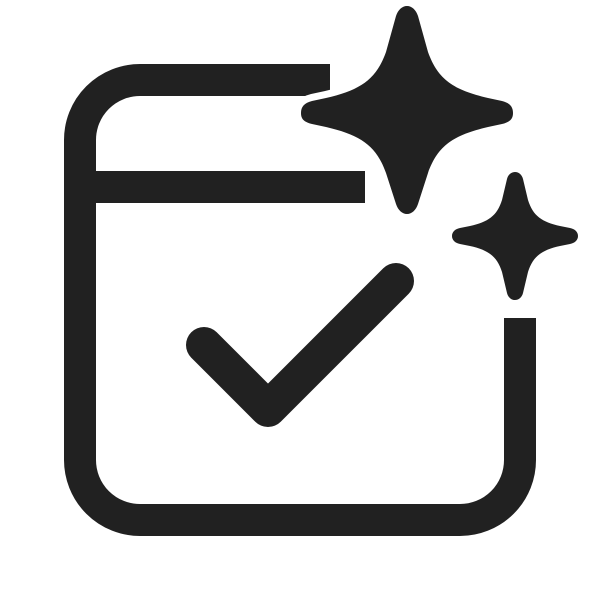  Describe the element at coordinates (515, 236) in the screenshot. I see `small-sparkle-icon` at that location.